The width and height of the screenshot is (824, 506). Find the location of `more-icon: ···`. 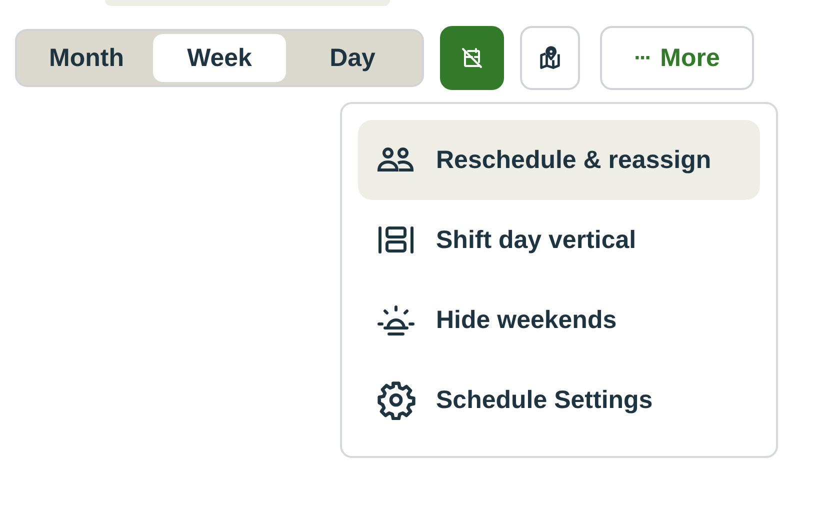

more-icon: ··· is located at coordinates (642, 58).